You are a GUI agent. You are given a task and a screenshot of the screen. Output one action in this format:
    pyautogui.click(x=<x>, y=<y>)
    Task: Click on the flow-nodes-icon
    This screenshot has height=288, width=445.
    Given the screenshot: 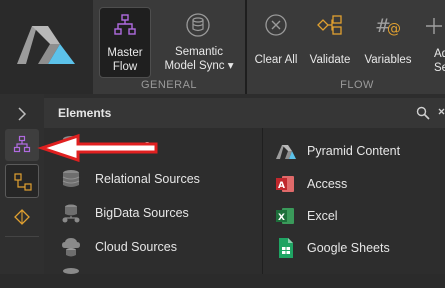 What is the action you would take?
    pyautogui.click(x=23, y=182)
    